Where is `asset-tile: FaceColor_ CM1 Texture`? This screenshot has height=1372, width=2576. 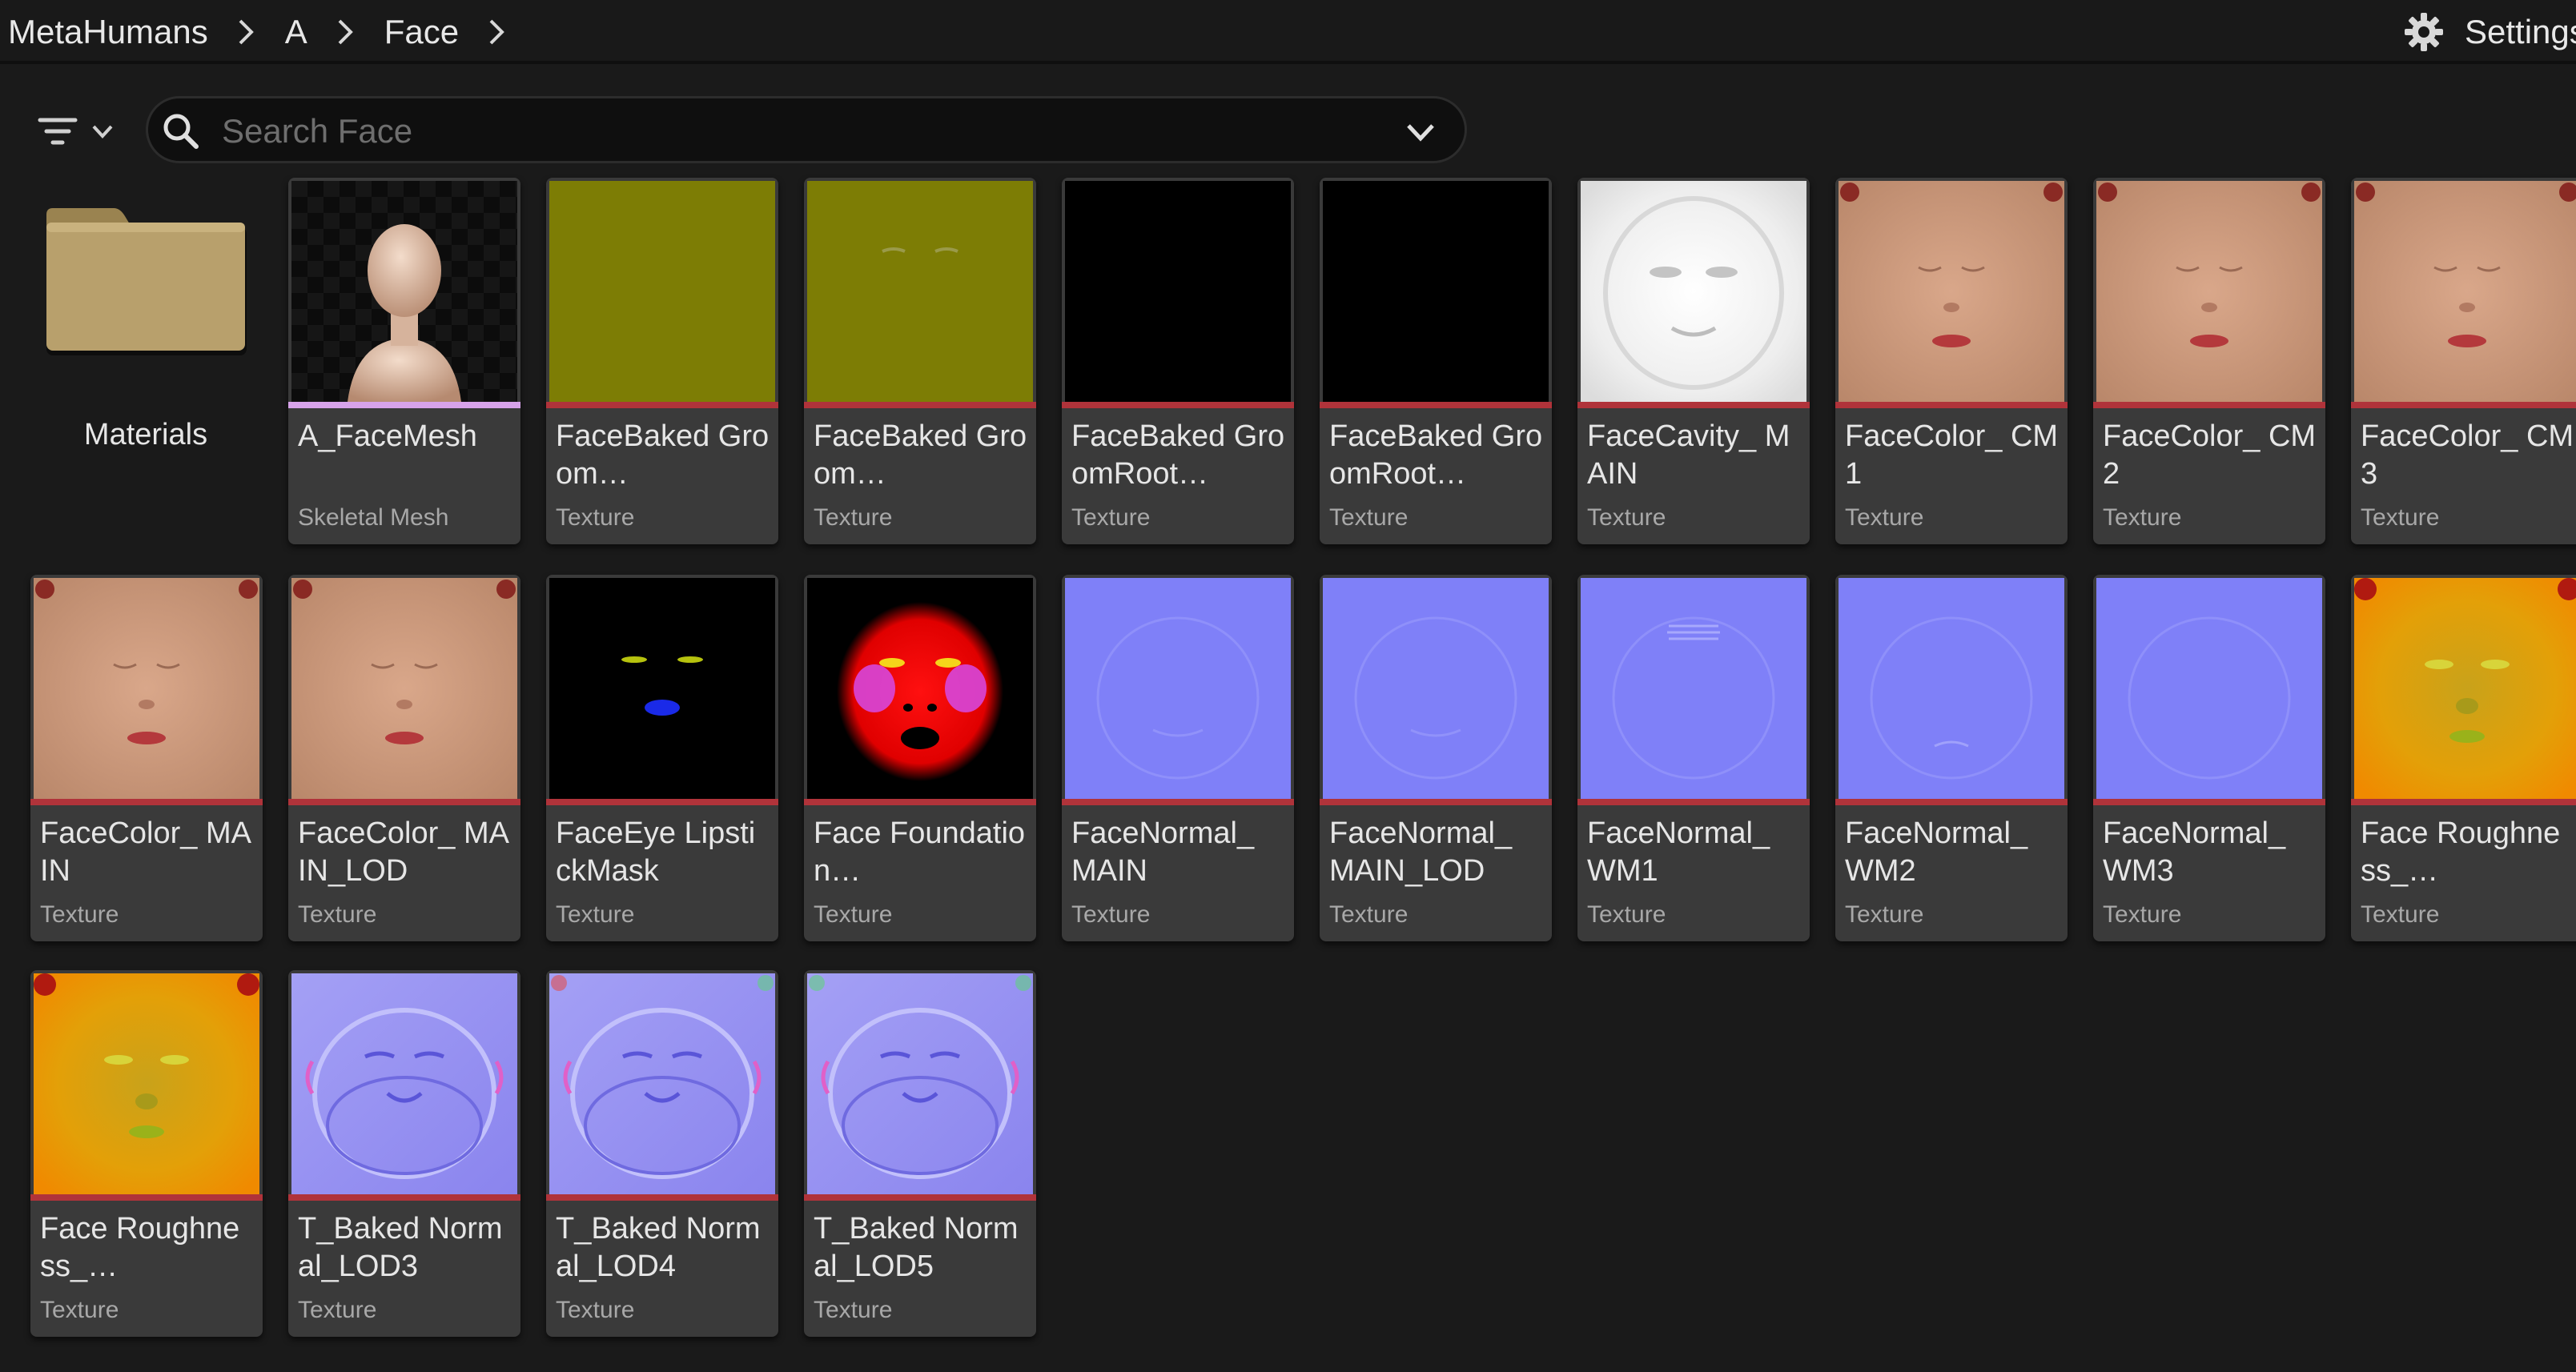
asset-tile: FaceColor_ CM1 Texture is located at coordinates (1951, 361).